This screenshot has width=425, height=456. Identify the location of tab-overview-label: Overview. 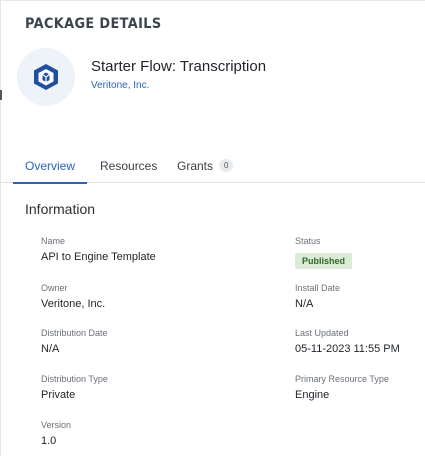
(49, 165).